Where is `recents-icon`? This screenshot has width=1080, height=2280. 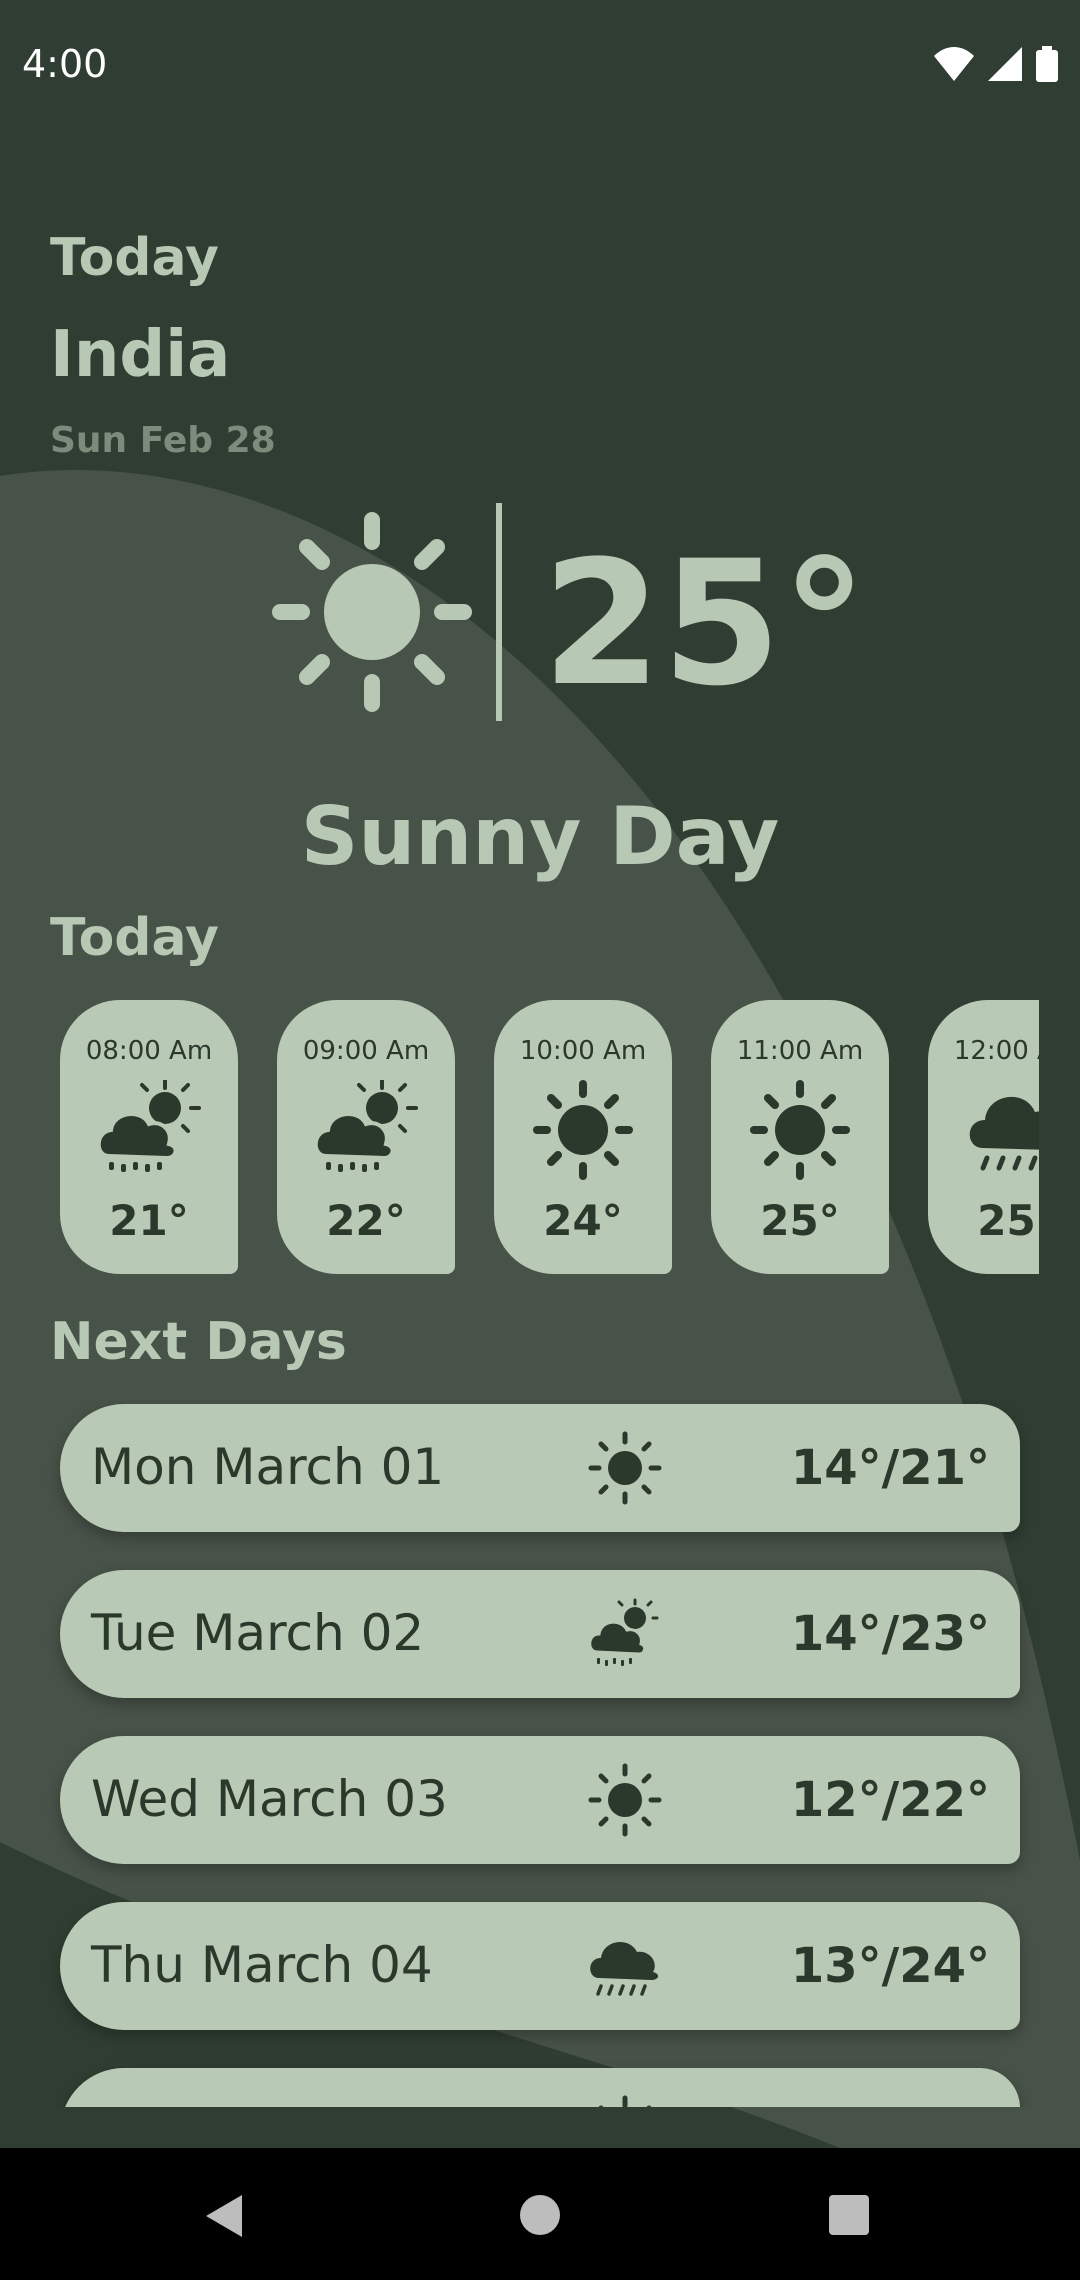 recents-icon is located at coordinates (849, 2215).